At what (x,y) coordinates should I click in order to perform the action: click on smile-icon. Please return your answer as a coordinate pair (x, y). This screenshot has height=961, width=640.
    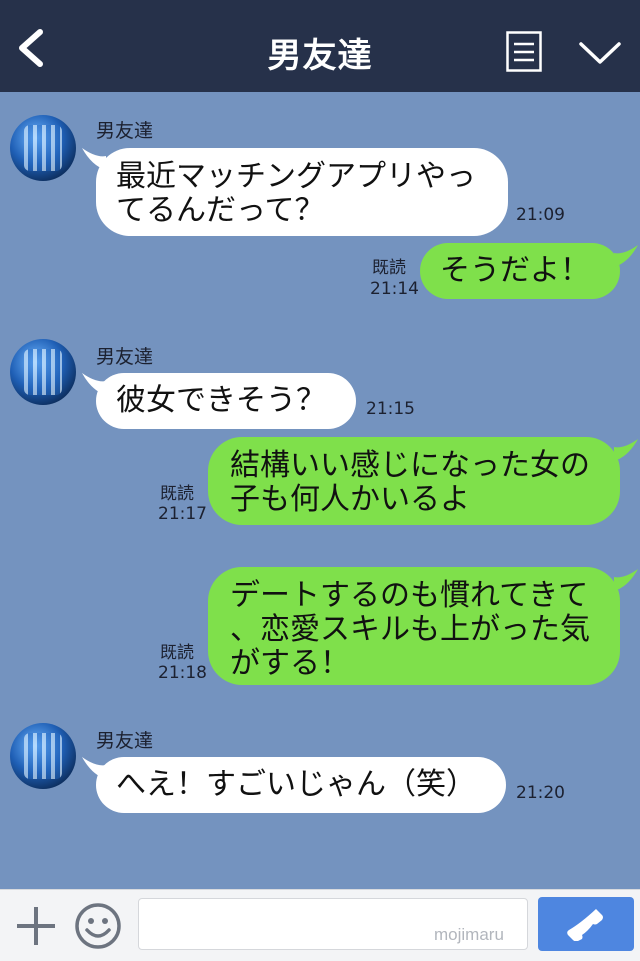
    Looking at the image, I should click on (98, 926).